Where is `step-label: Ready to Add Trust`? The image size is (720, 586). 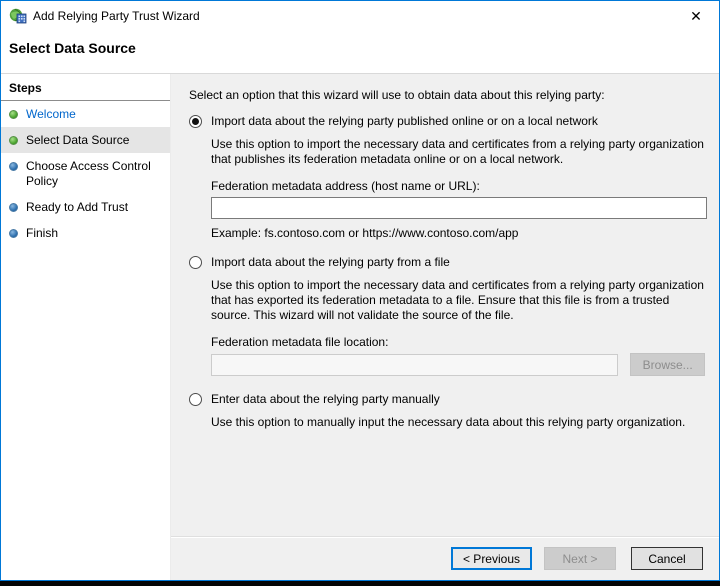 step-label: Ready to Add Trust is located at coordinates (77, 207).